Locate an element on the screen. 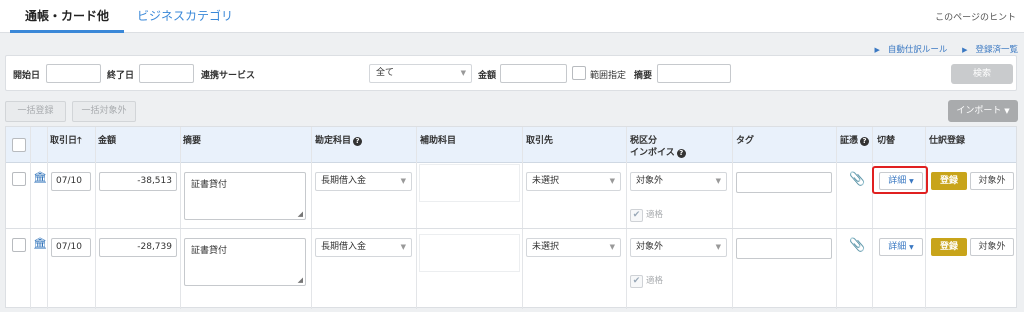 The image size is (1024, 312). header-switch: 切替 is located at coordinates (886, 141).